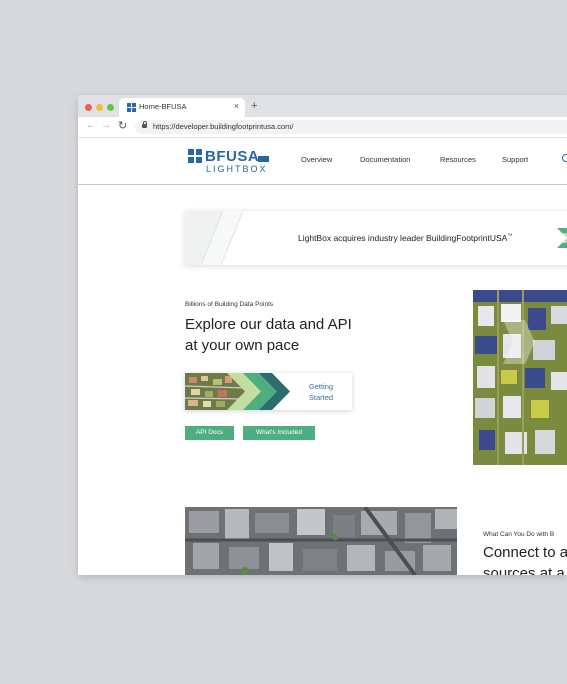  I want to click on tab-close-icon: ×, so click(236, 106).